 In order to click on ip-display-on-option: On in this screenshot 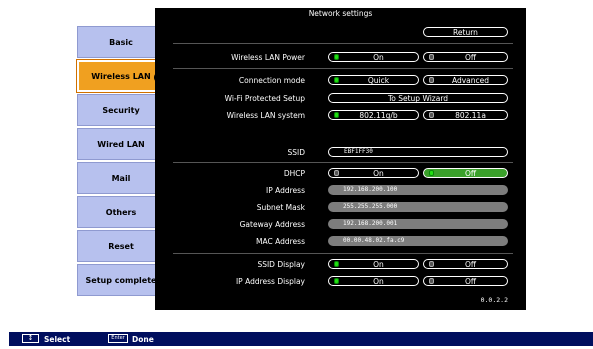, I will do `click(373, 281)`.